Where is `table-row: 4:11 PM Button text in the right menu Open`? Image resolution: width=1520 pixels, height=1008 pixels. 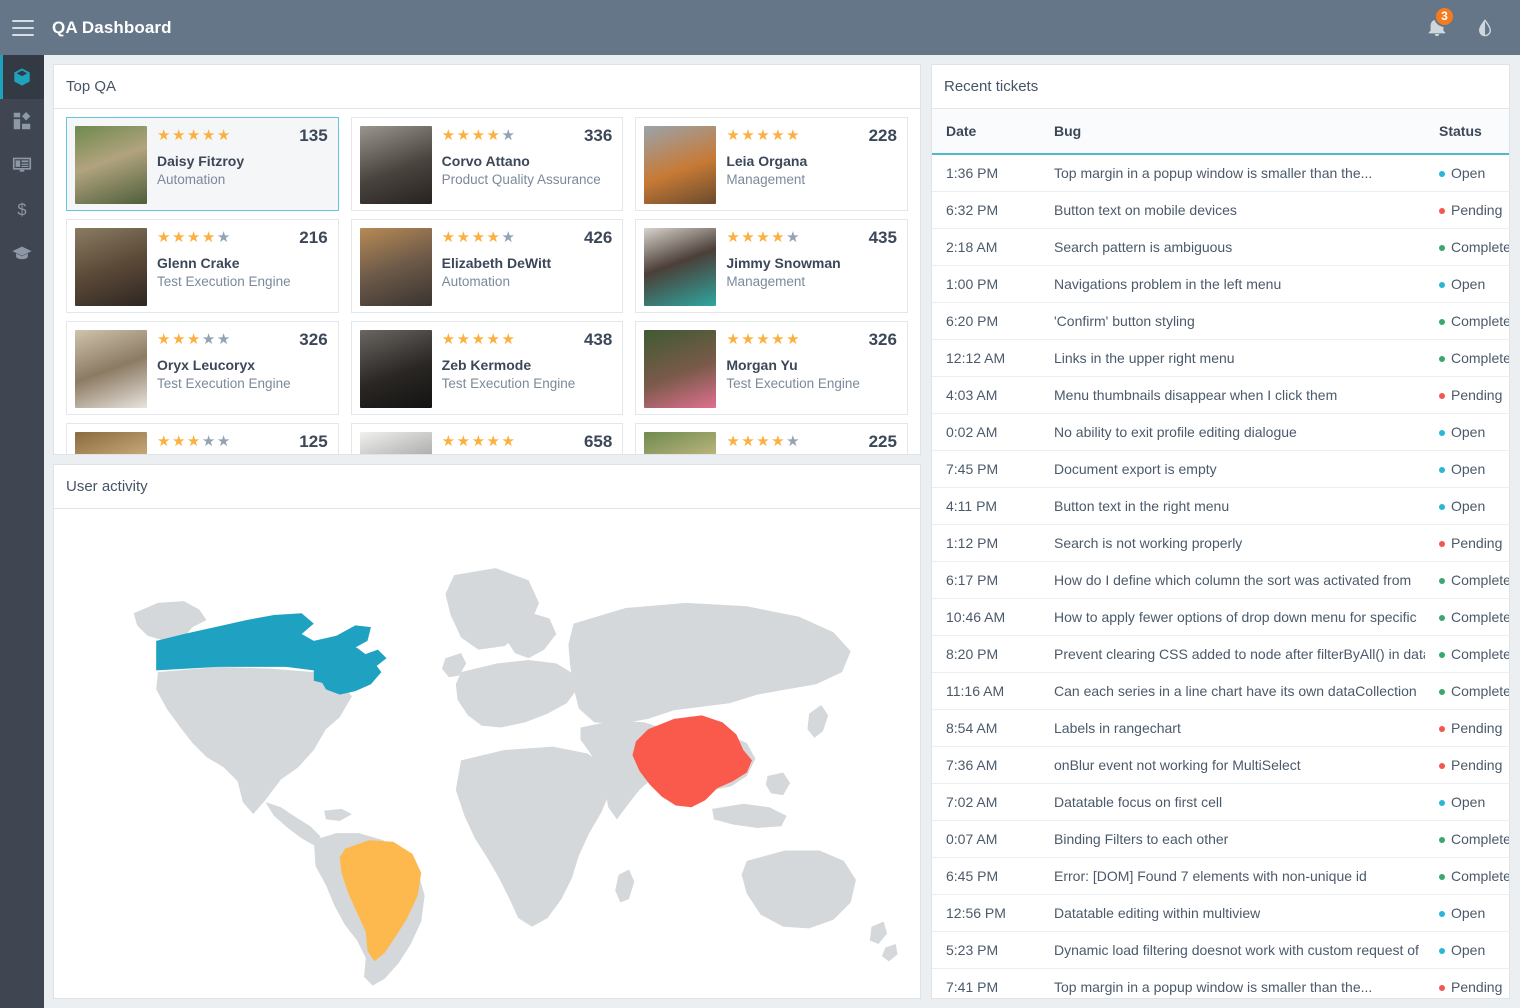
table-row: 4:11 PM Button text in the right menu Open is located at coordinates (1220, 506).